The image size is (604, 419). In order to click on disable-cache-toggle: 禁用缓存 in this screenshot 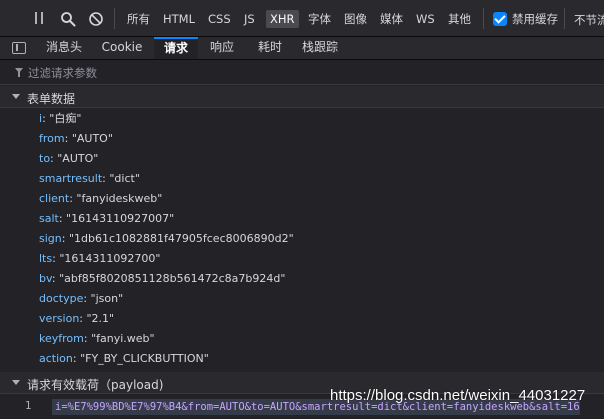, I will do `click(525, 19)`.